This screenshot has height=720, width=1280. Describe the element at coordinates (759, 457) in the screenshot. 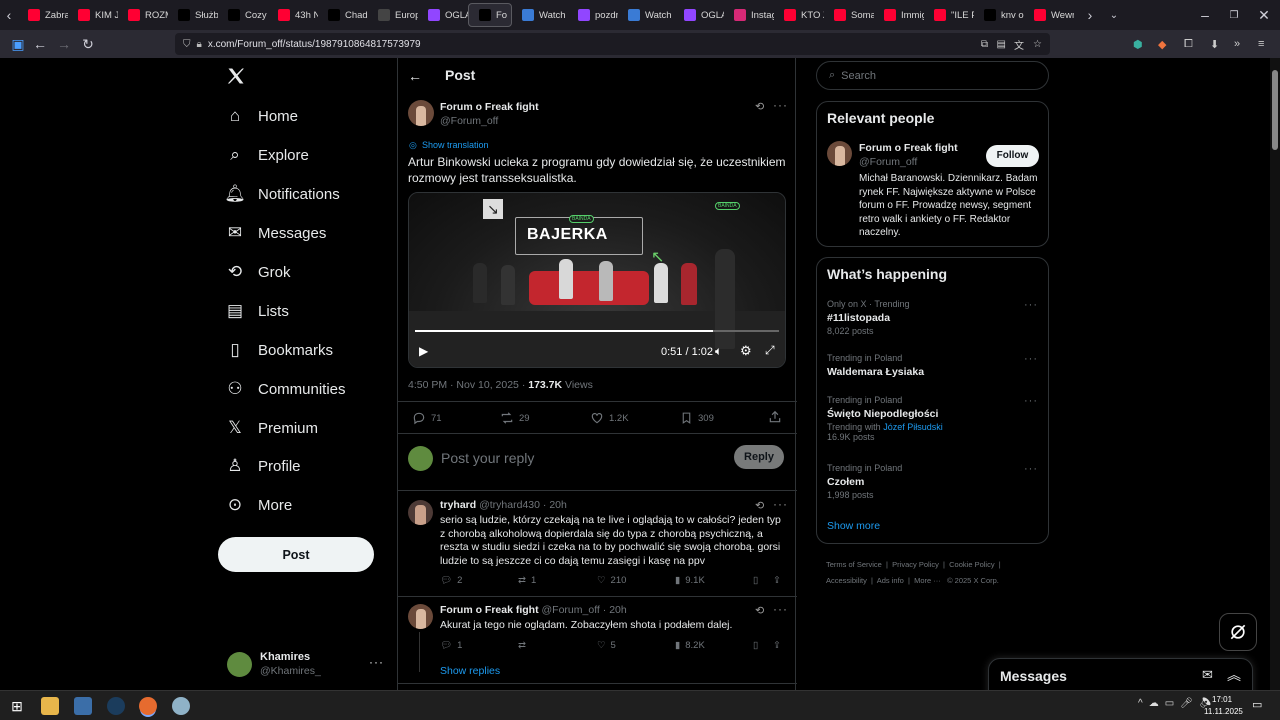

I see `reply-button: Reply` at that location.